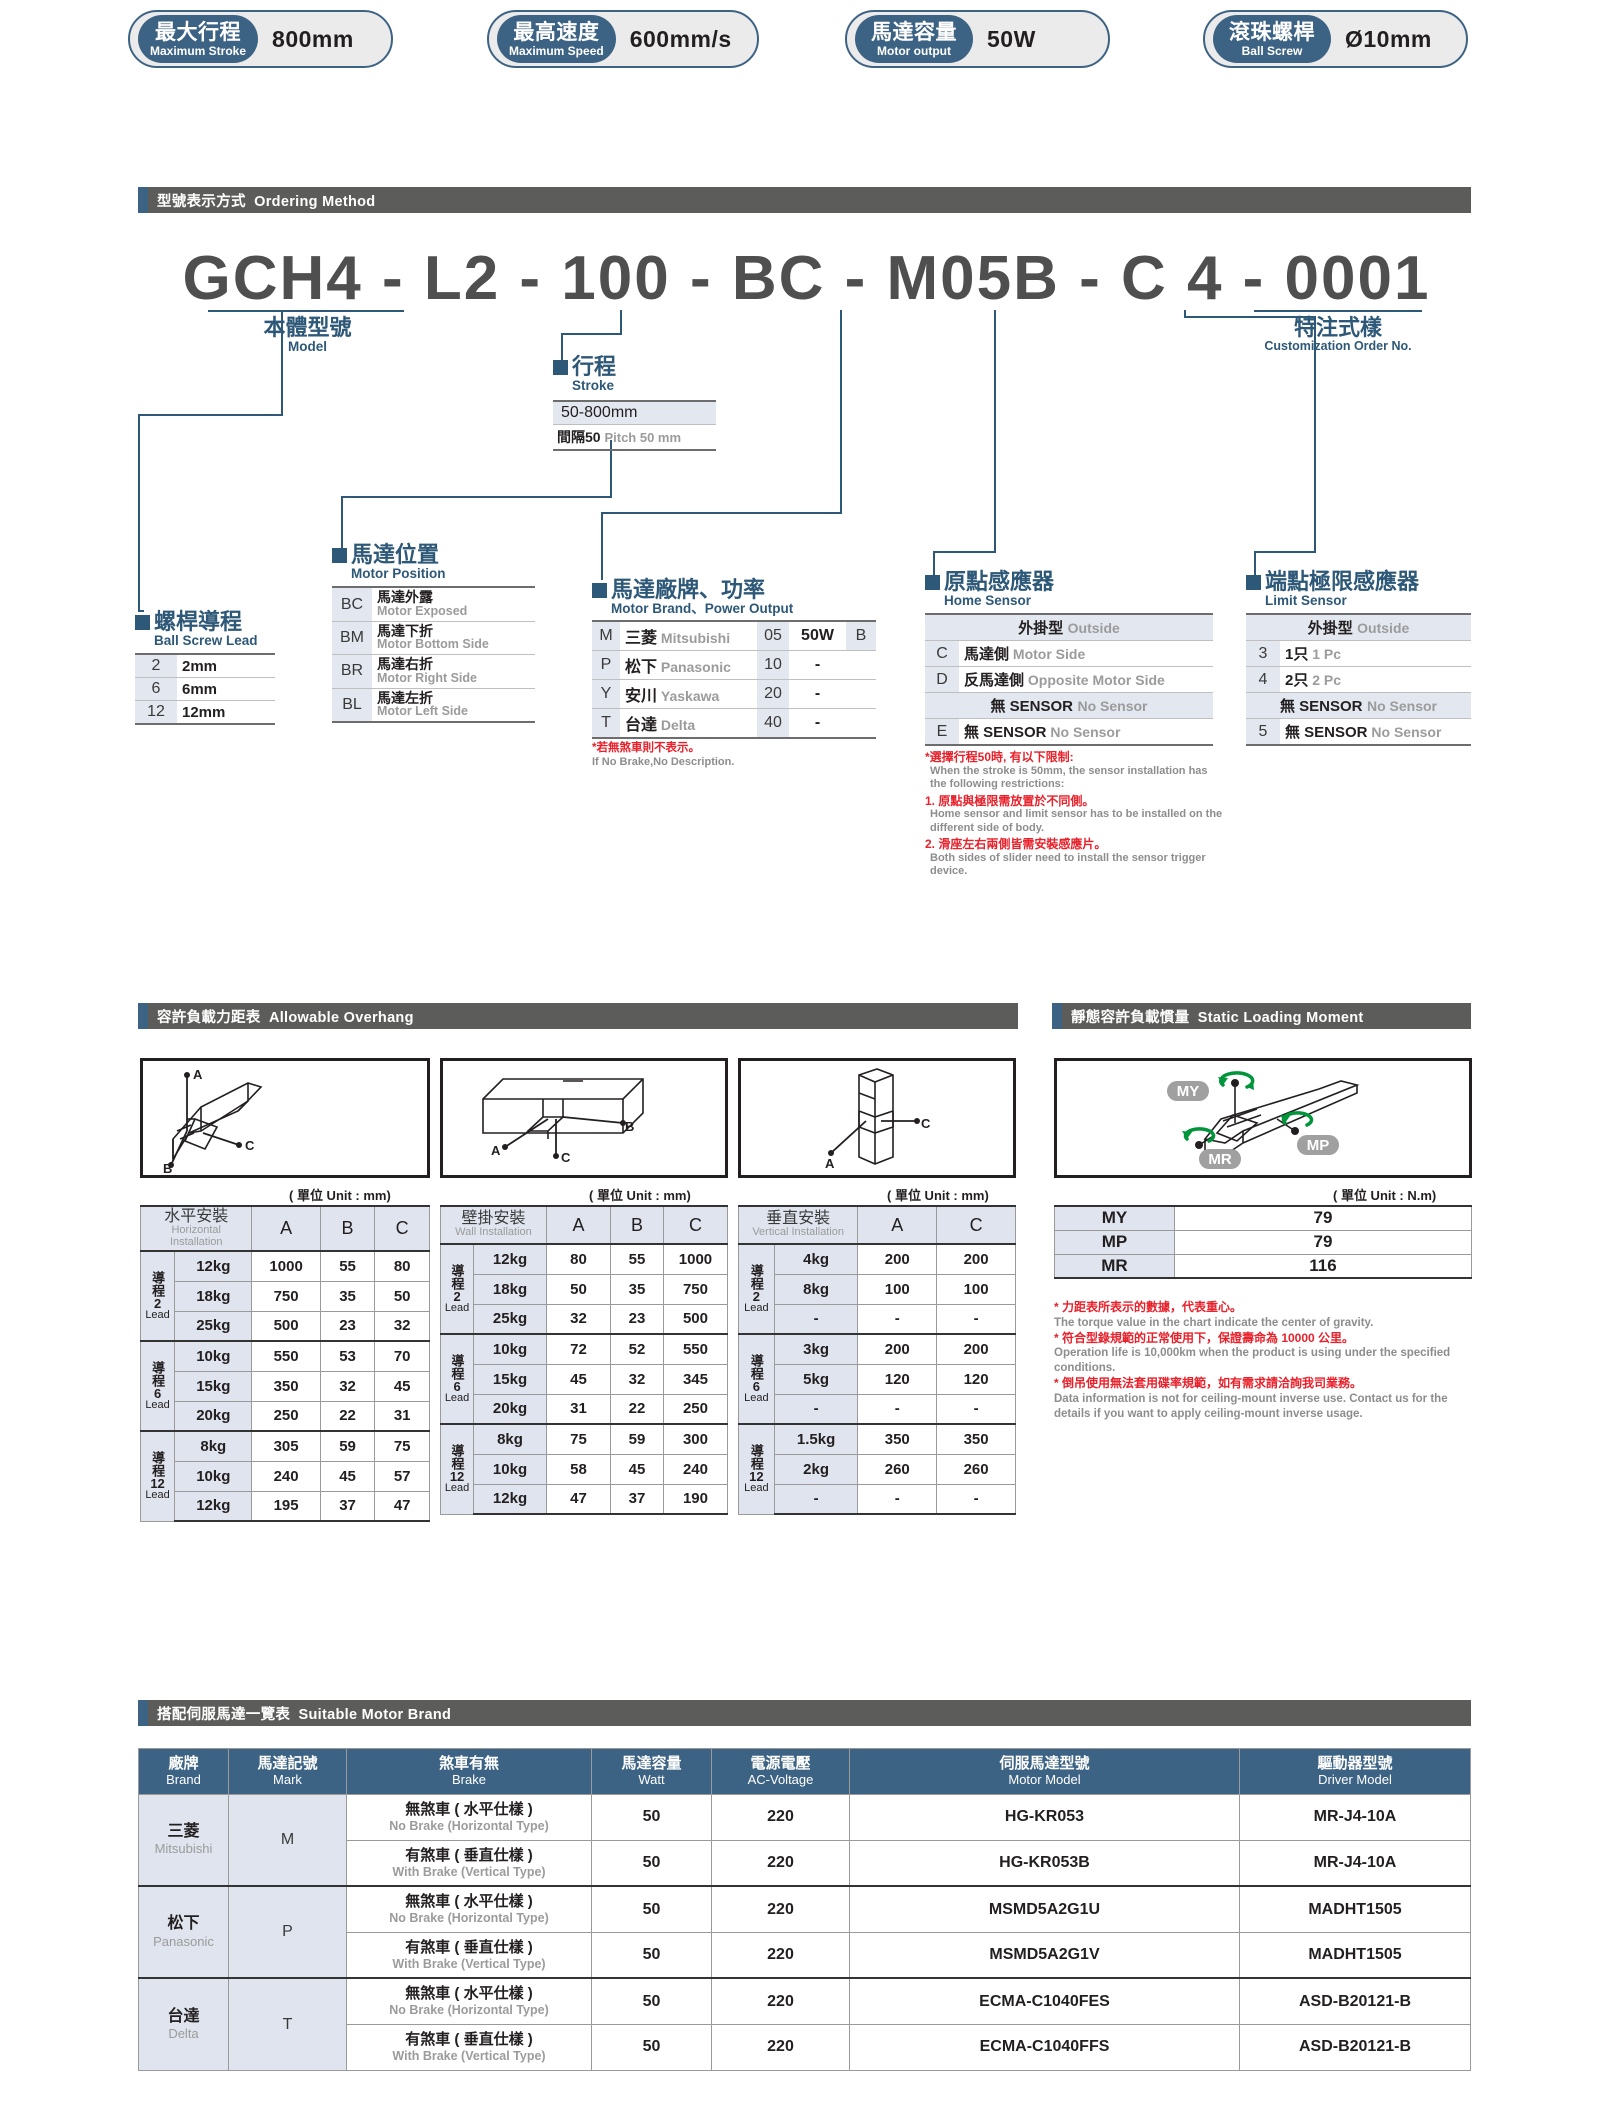 This screenshot has height=2106, width=1613. I want to click on value-c: 200, so click(976, 1349).